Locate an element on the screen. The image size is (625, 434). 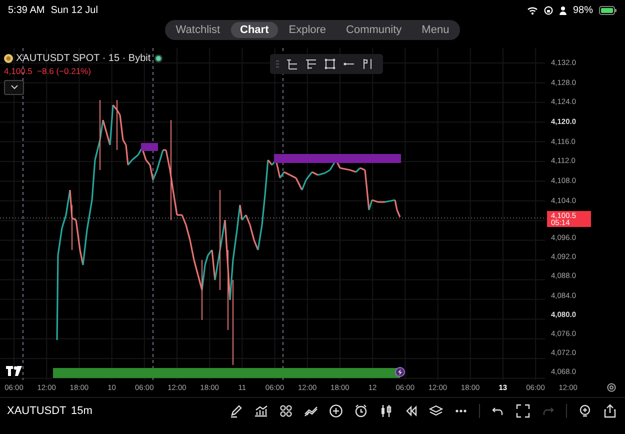
zone-rectangle is located at coordinates (149, 147).